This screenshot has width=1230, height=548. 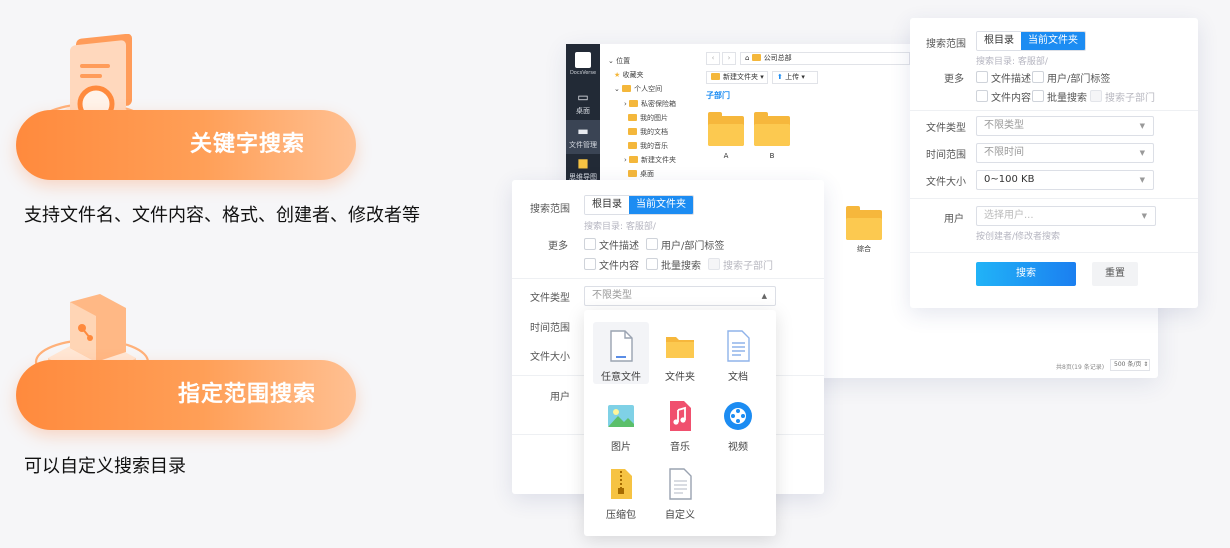 What do you see at coordinates (713, 58) in the screenshot?
I see `back-button: ‹` at bounding box center [713, 58].